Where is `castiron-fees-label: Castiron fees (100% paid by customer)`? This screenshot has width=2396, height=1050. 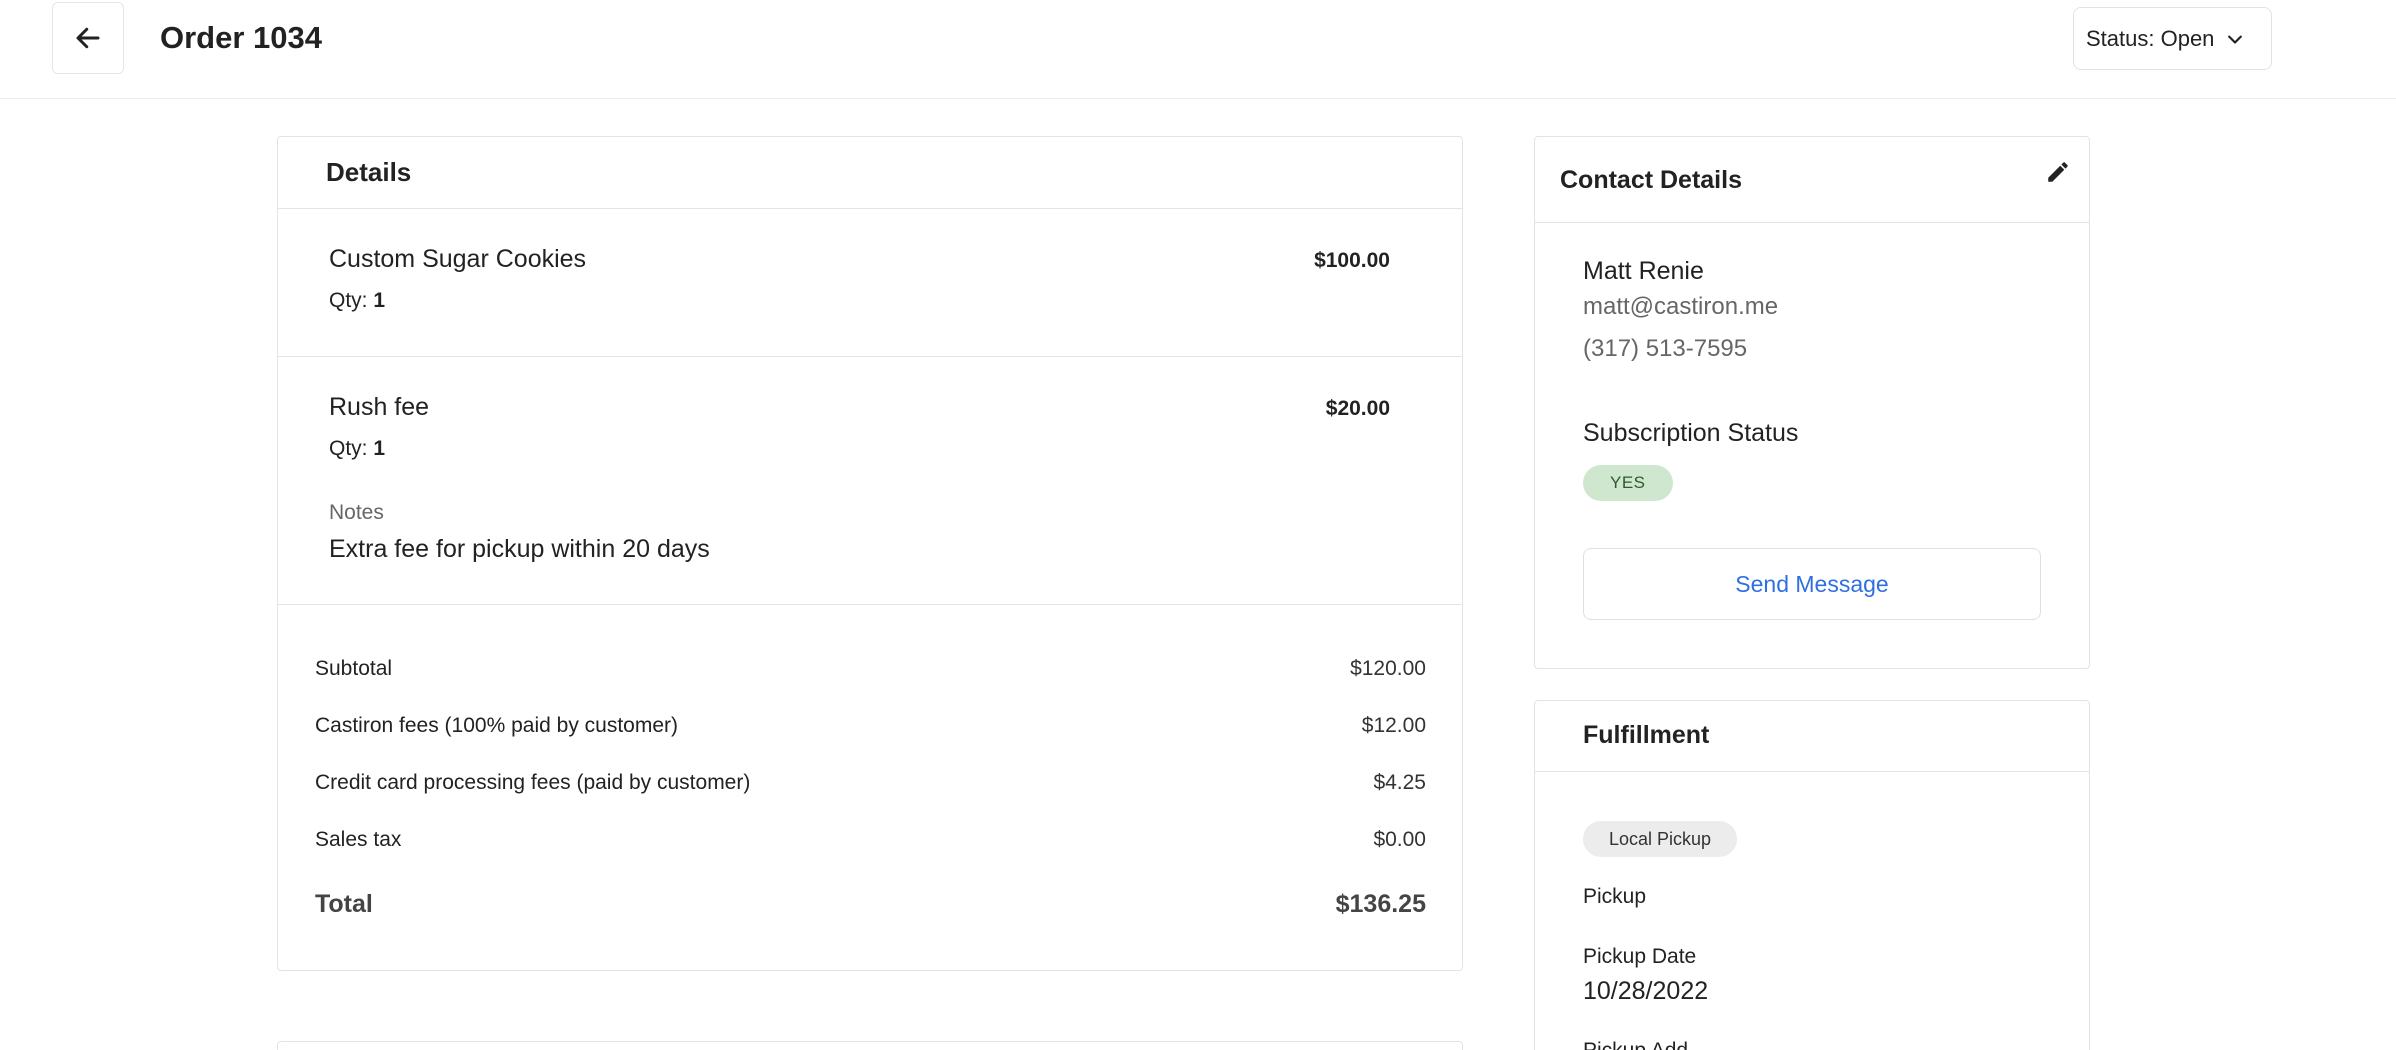
castiron-fees-label: Castiron fees (100% paid by customer) is located at coordinates (496, 725).